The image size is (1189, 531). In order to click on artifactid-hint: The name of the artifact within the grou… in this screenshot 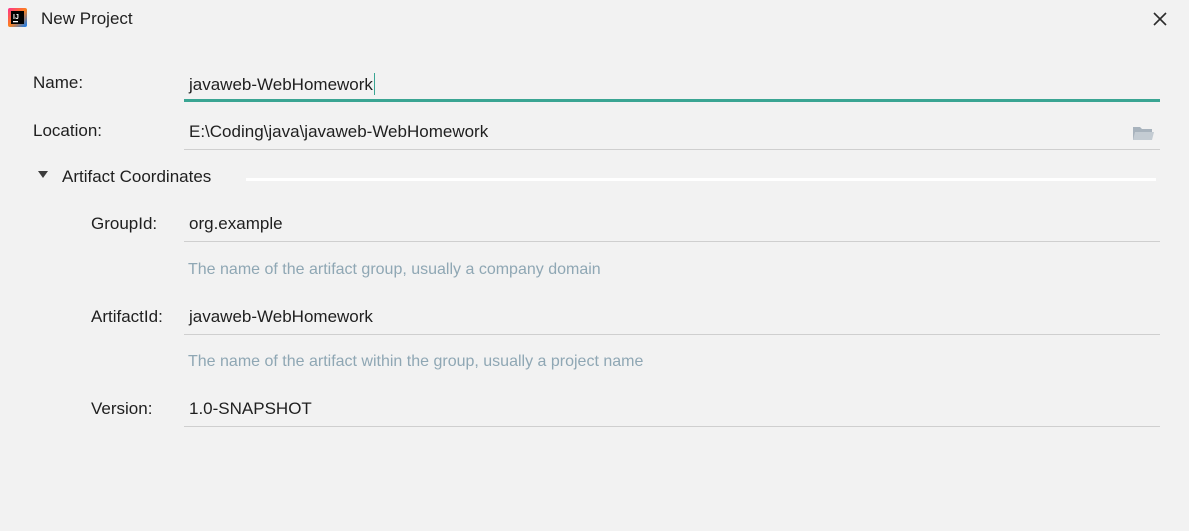, I will do `click(416, 361)`.